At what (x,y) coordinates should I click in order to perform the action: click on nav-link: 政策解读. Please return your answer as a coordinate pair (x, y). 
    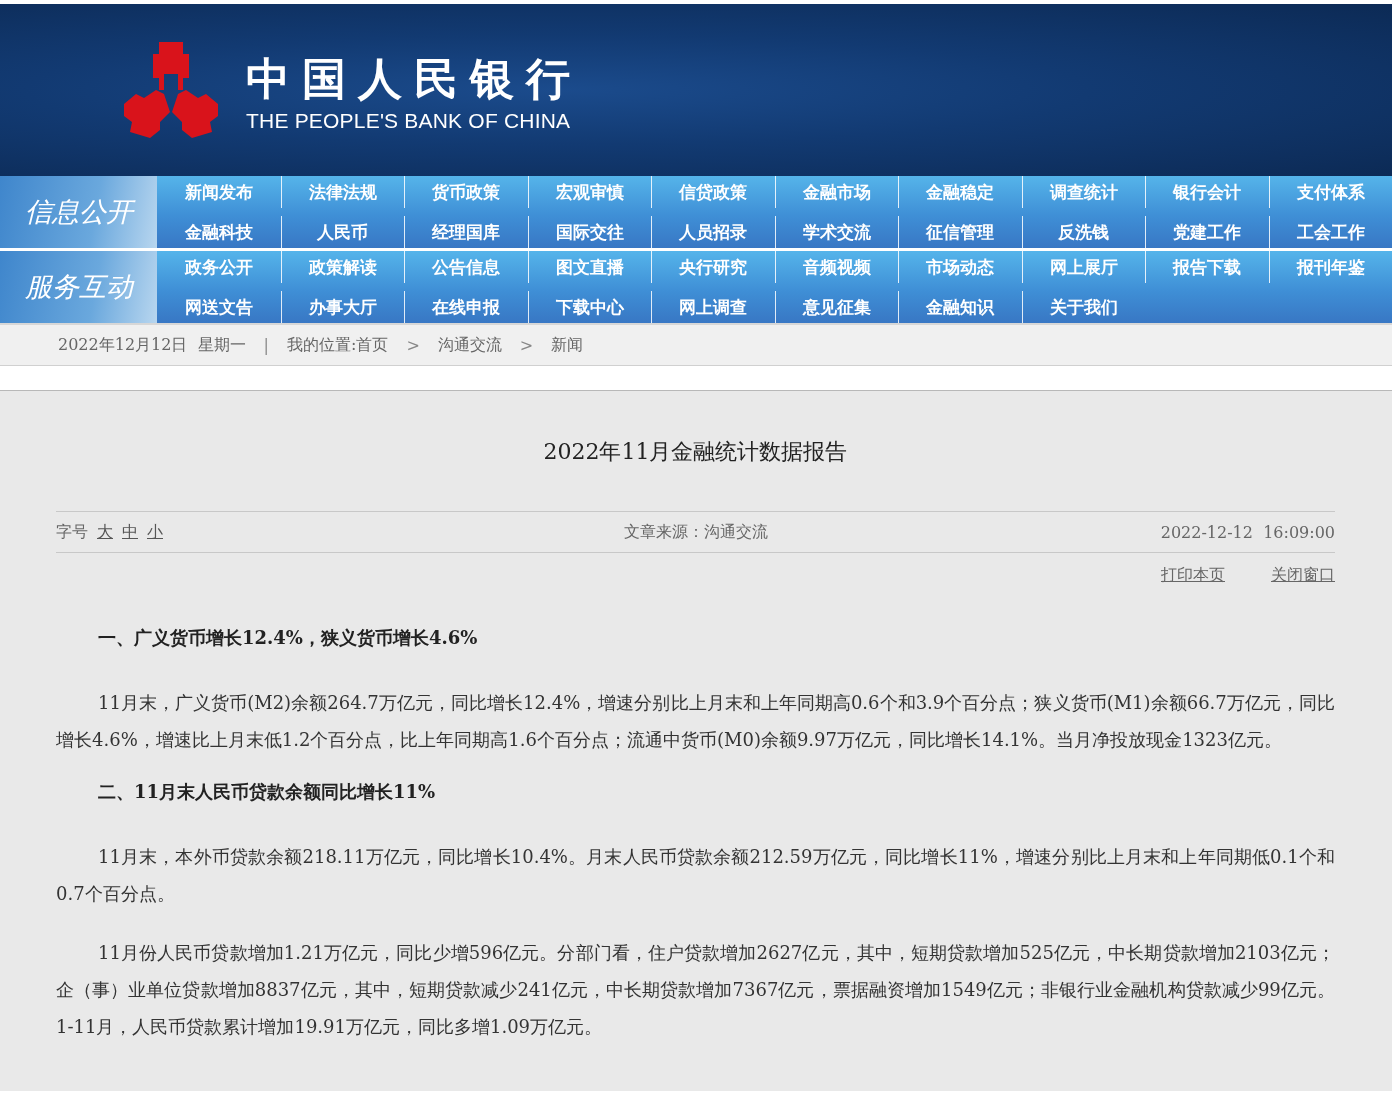
    Looking at the image, I should click on (342, 267).